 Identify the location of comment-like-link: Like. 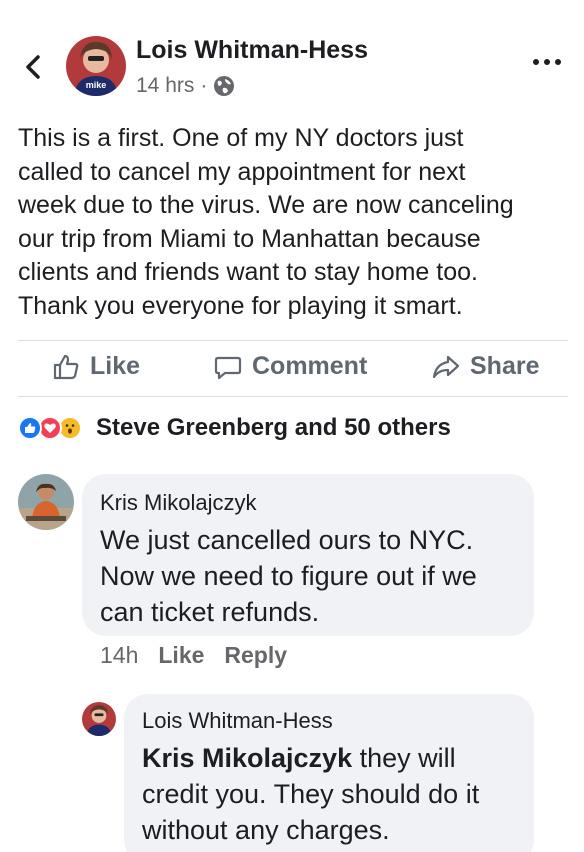
(181, 655).